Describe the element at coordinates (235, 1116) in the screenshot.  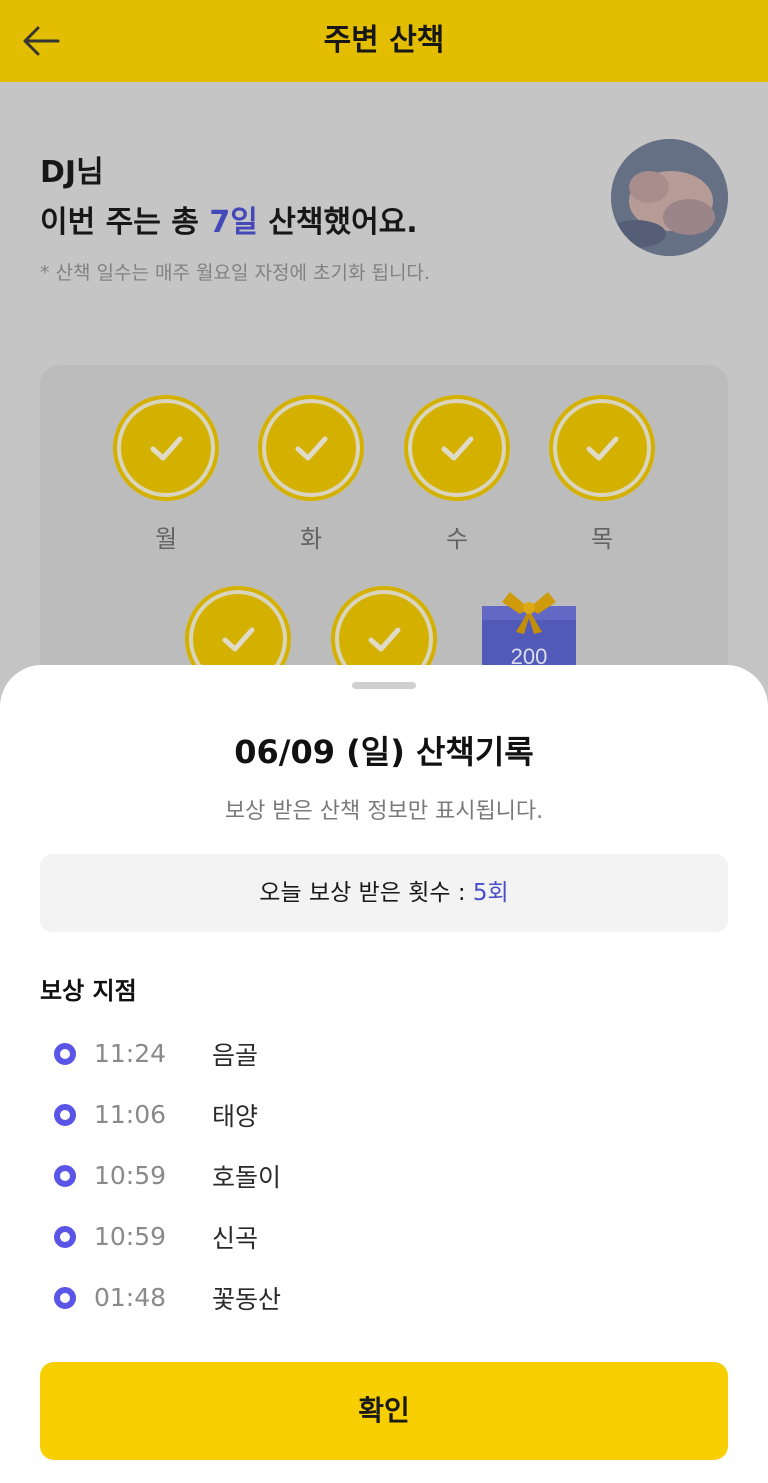
I see `reward-place: 태양` at that location.